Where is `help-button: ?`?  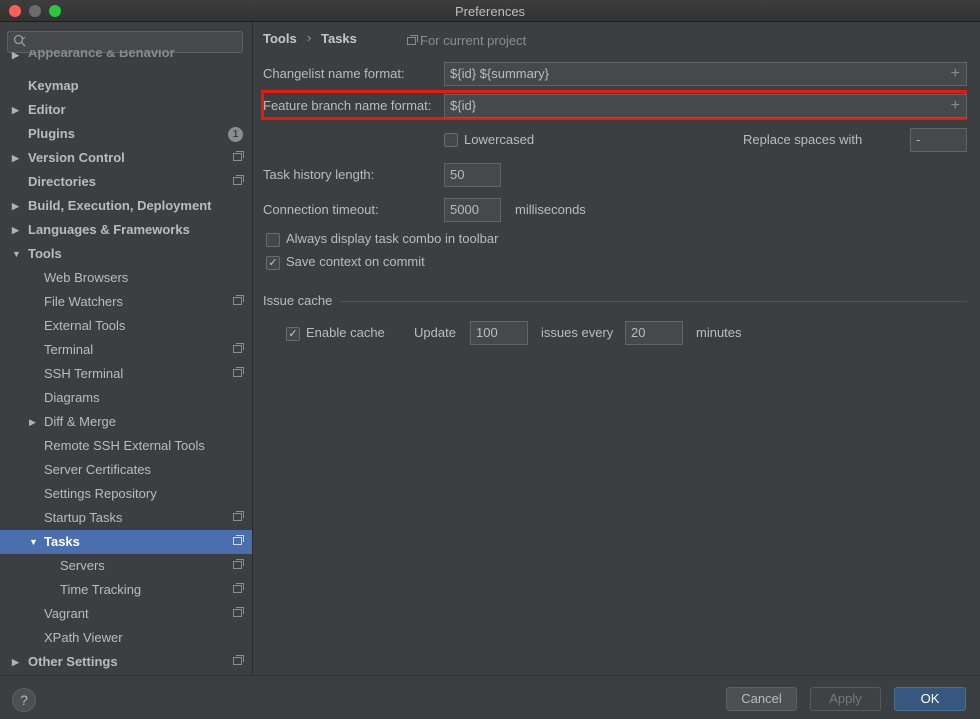
help-button: ? is located at coordinates (24, 700).